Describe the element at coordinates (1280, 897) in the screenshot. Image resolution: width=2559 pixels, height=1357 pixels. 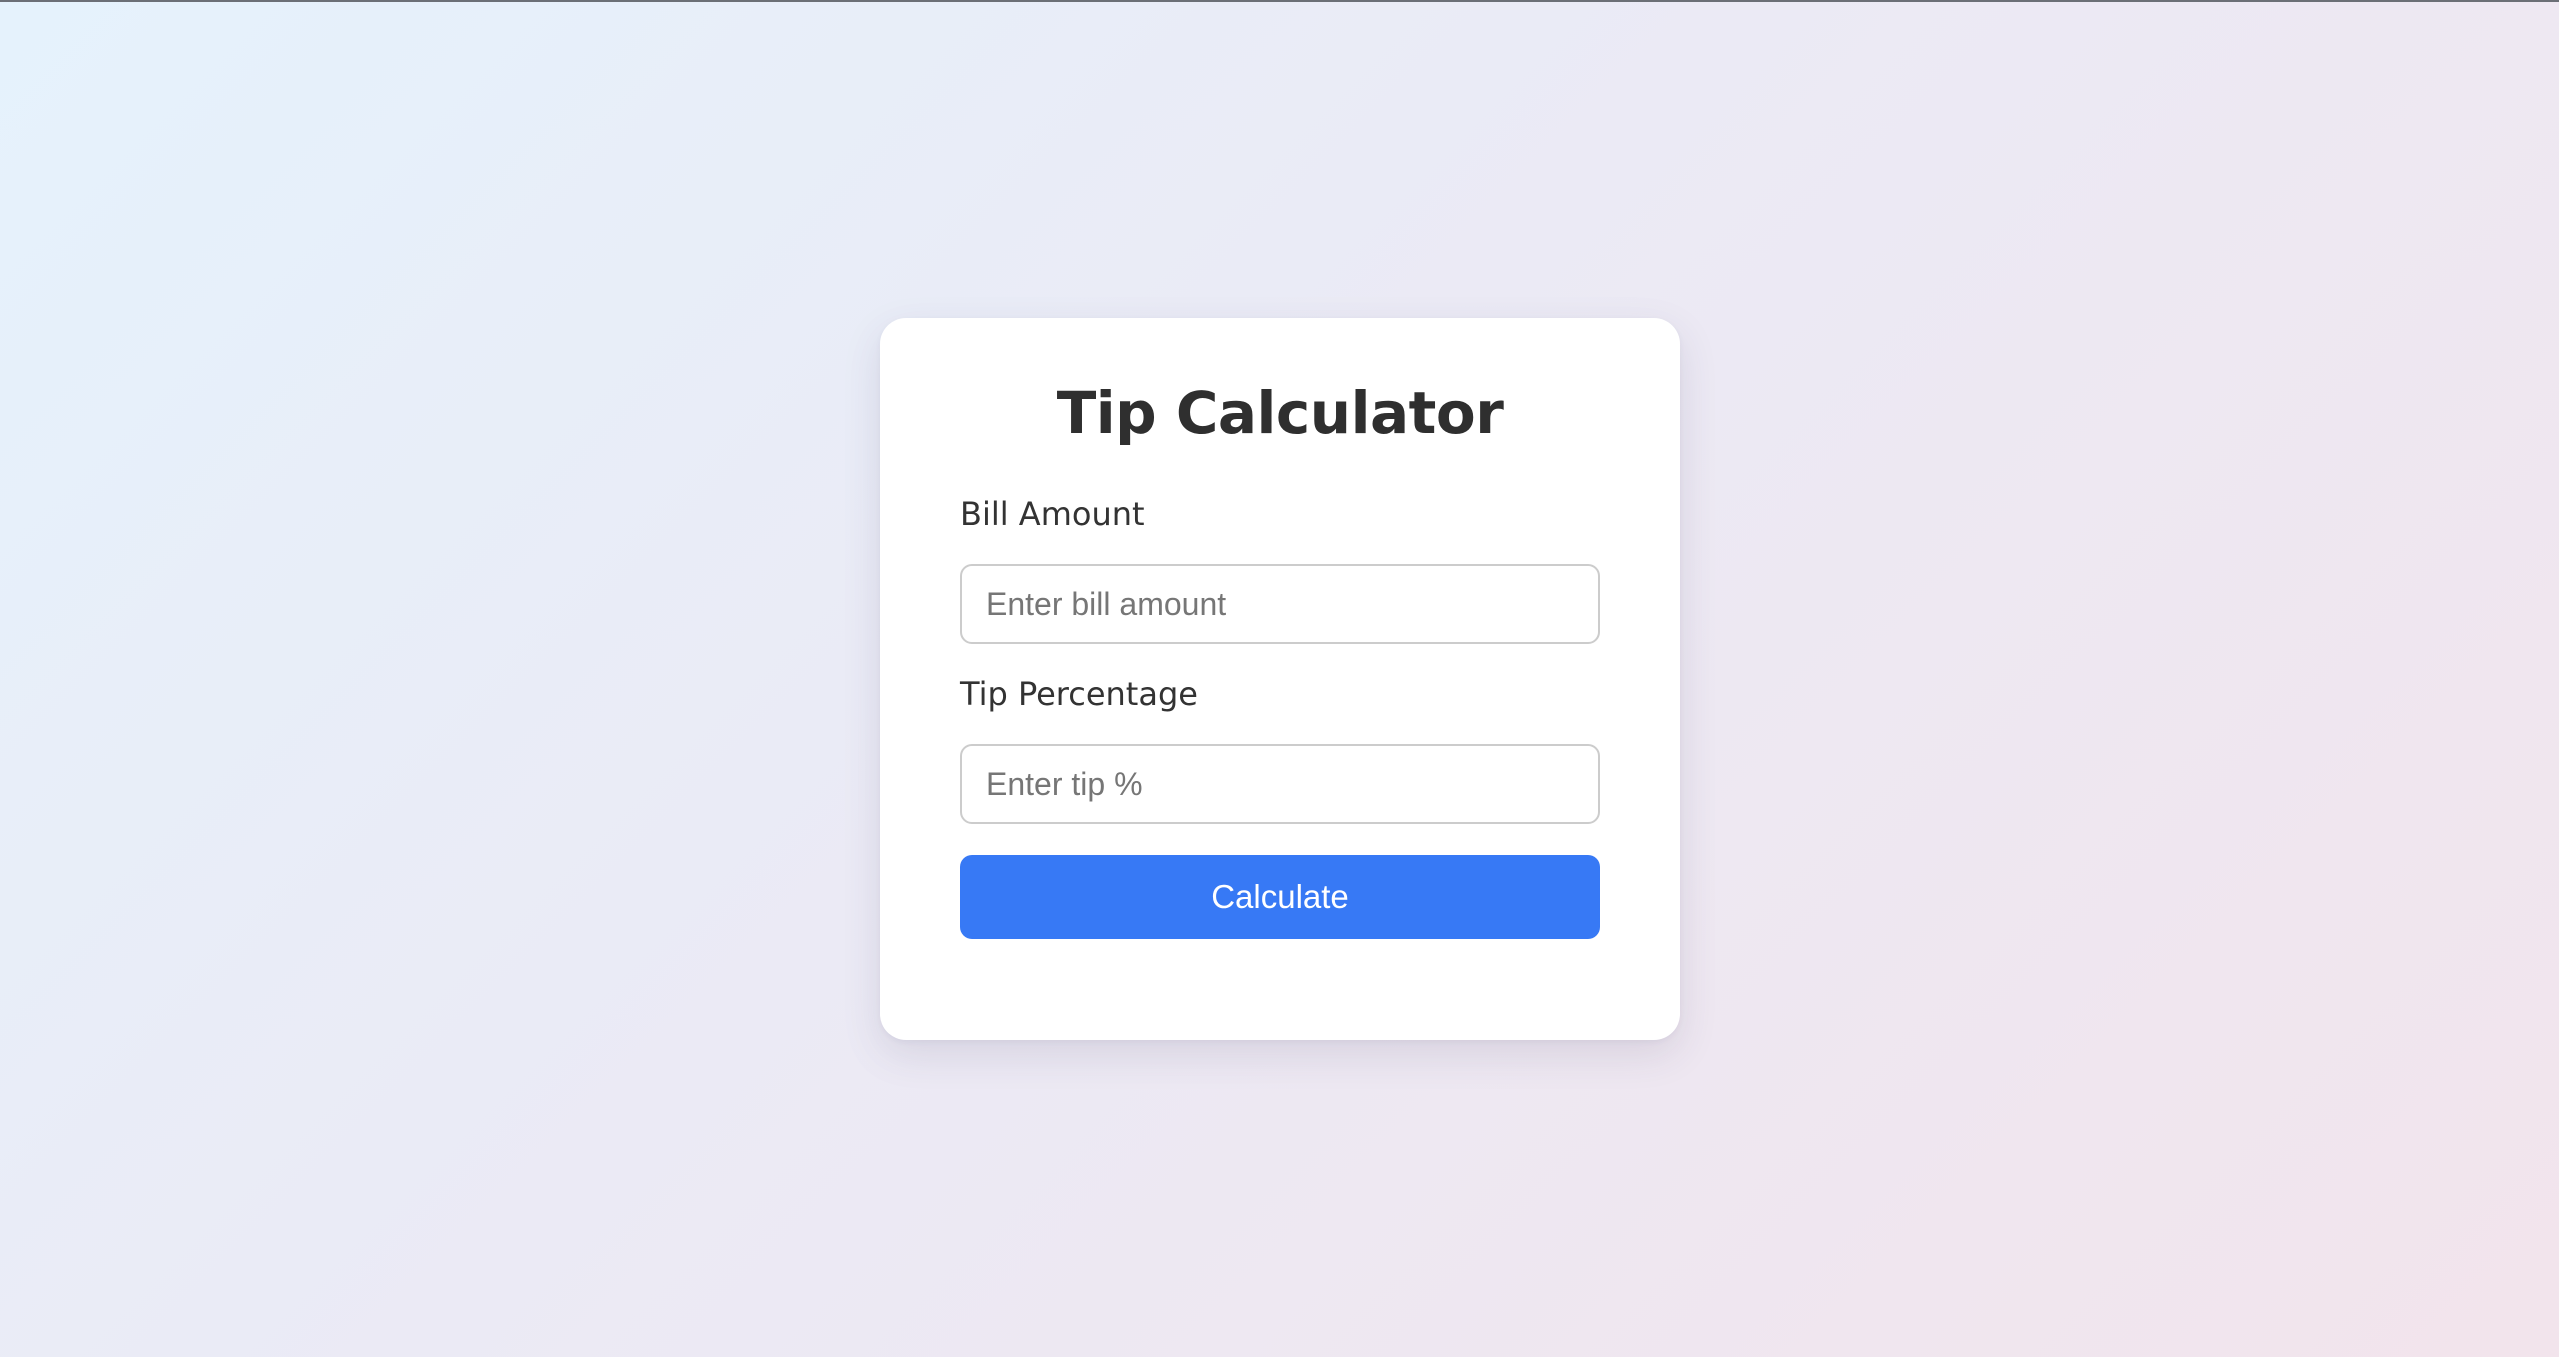
I see `calculate-button: Calculate` at that location.